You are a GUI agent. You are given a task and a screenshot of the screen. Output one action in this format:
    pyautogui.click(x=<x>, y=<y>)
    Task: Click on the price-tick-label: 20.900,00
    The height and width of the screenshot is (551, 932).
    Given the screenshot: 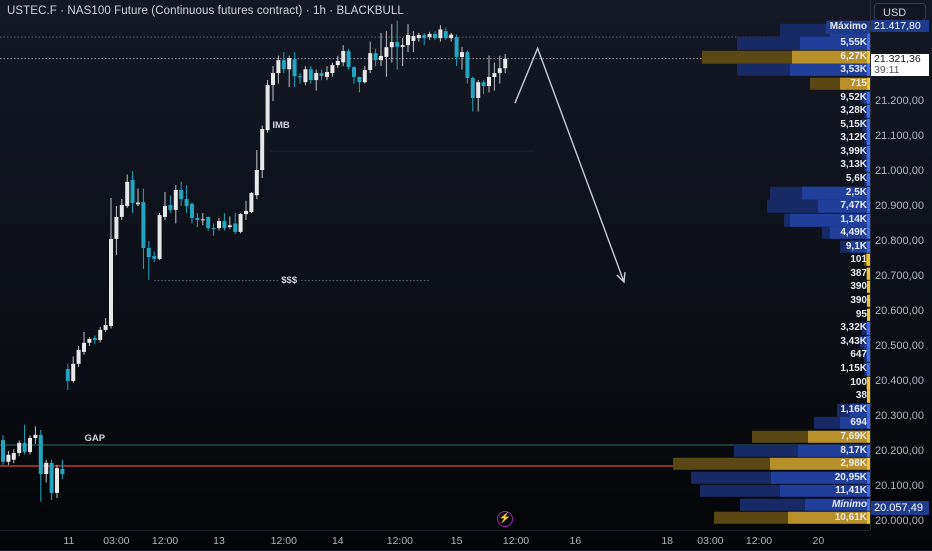 What is the action you would take?
    pyautogui.click(x=899, y=206)
    